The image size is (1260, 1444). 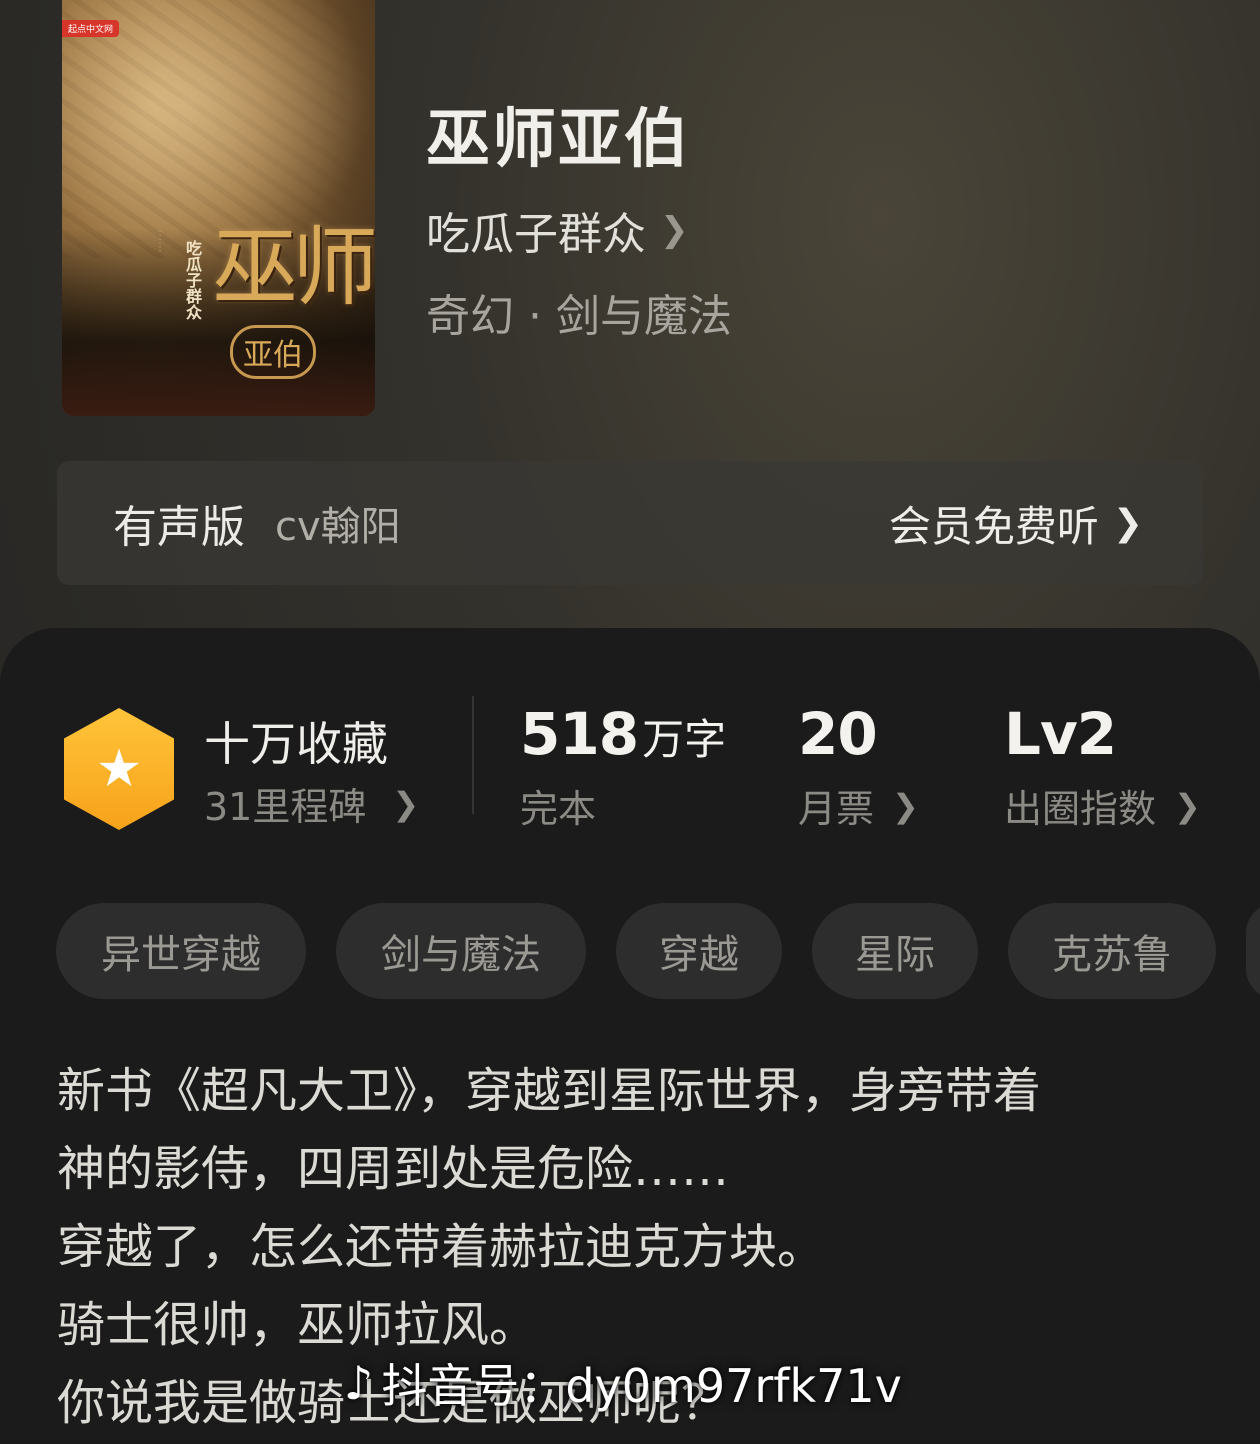 What do you see at coordinates (1060, 734) in the screenshot?
I see `breakout-level: Lv2` at bounding box center [1060, 734].